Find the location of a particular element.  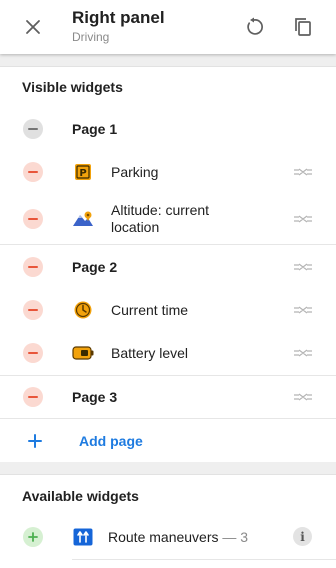

reset-button is located at coordinates (254, 27).